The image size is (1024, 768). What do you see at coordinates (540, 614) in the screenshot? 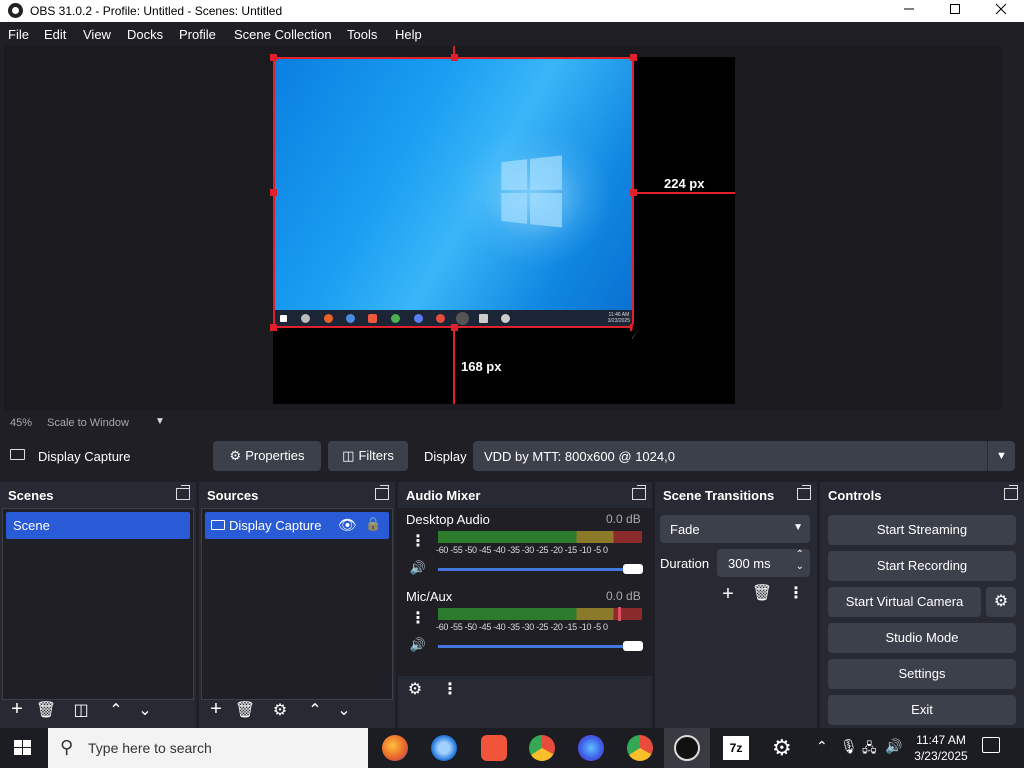
I see `volume-meter` at bounding box center [540, 614].